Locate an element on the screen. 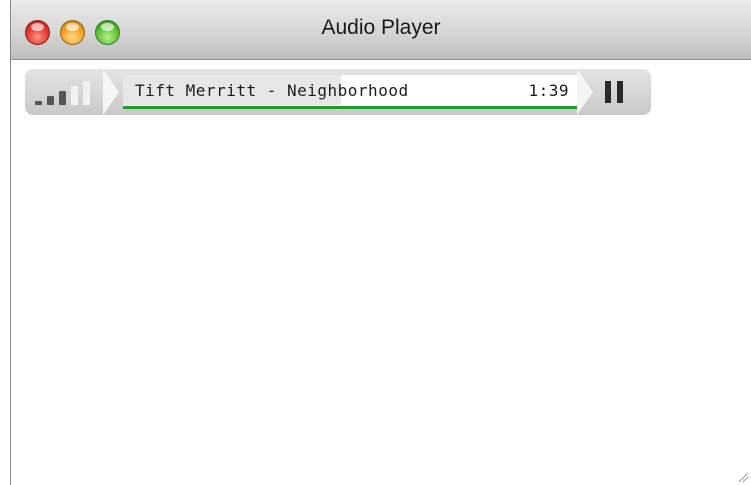 This screenshot has height=485, width=751. track-display: Tift Merritt - Neighborhood 1:39 is located at coordinates (350, 92).